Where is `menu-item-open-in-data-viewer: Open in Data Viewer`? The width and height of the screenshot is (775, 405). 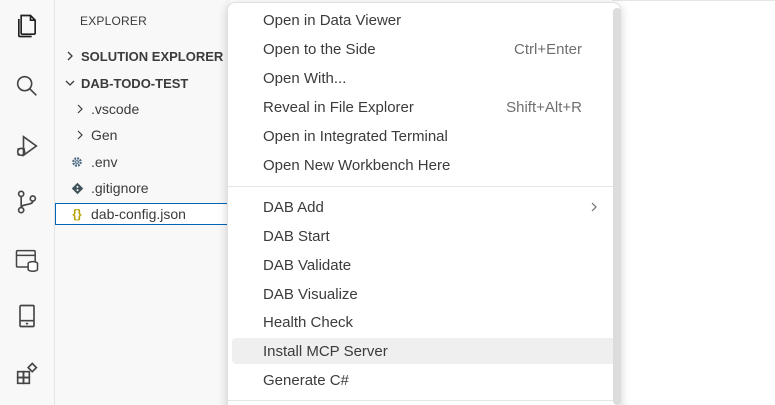 menu-item-open-in-data-viewer: Open in Data Viewer is located at coordinates (424, 20).